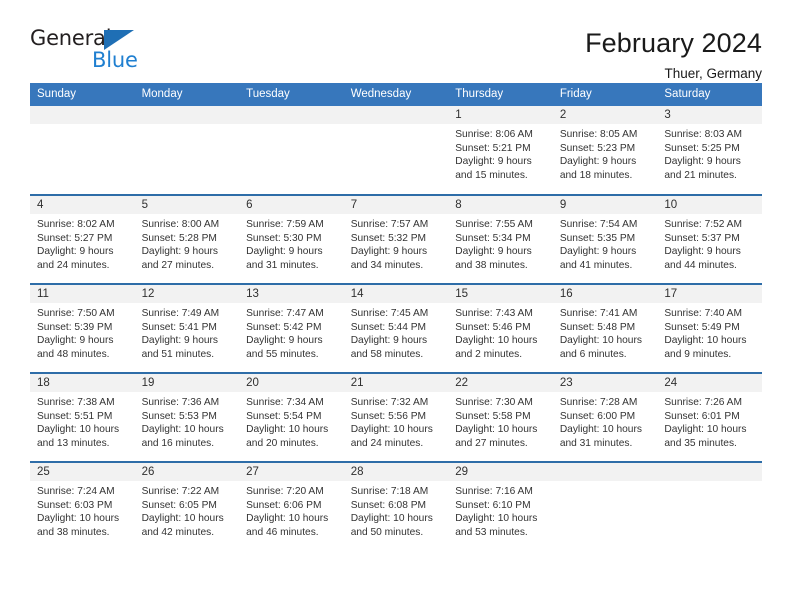 The width and height of the screenshot is (792, 612). What do you see at coordinates (389, 313) in the screenshot?
I see `sunrise-text: Sunrise: 7:45 AM` at bounding box center [389, 313].